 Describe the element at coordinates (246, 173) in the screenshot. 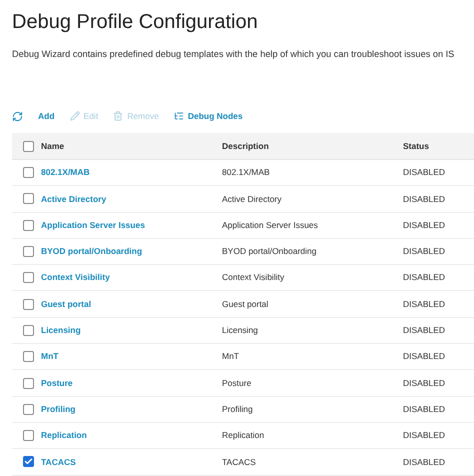

I see `table-cell-text: 802.1X/MAB` at that location.